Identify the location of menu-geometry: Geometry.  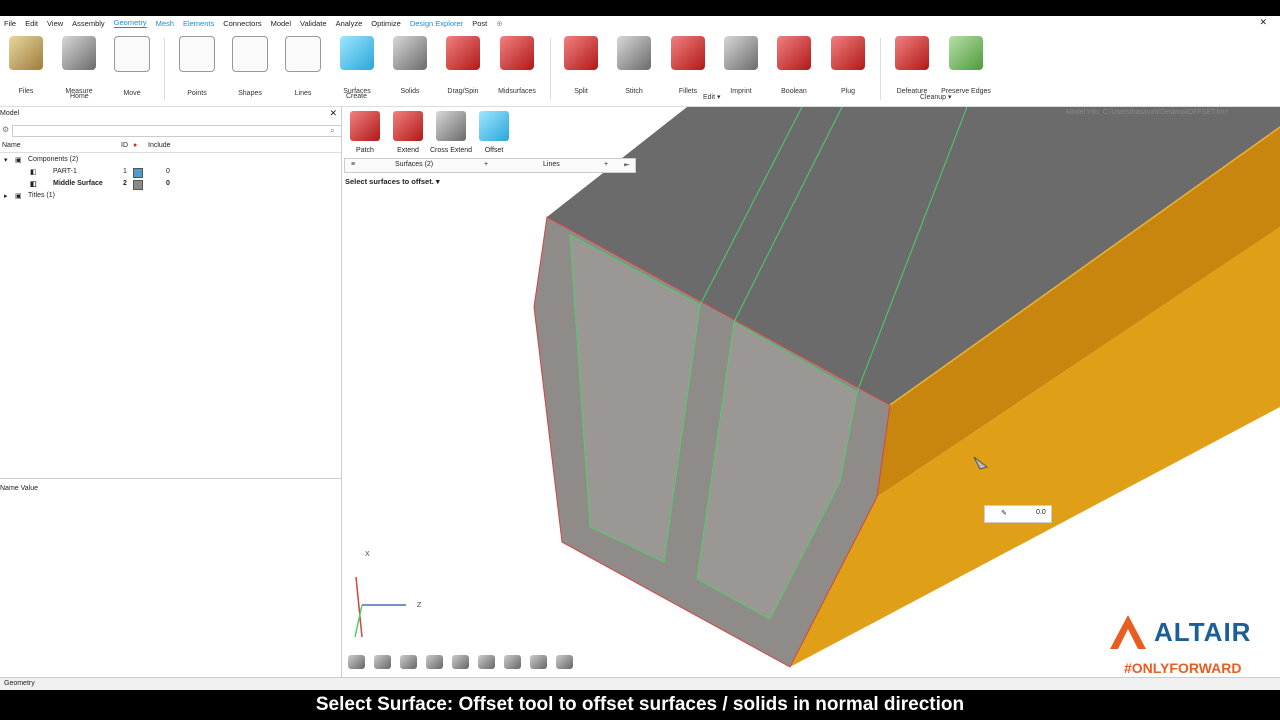
(130, 23).